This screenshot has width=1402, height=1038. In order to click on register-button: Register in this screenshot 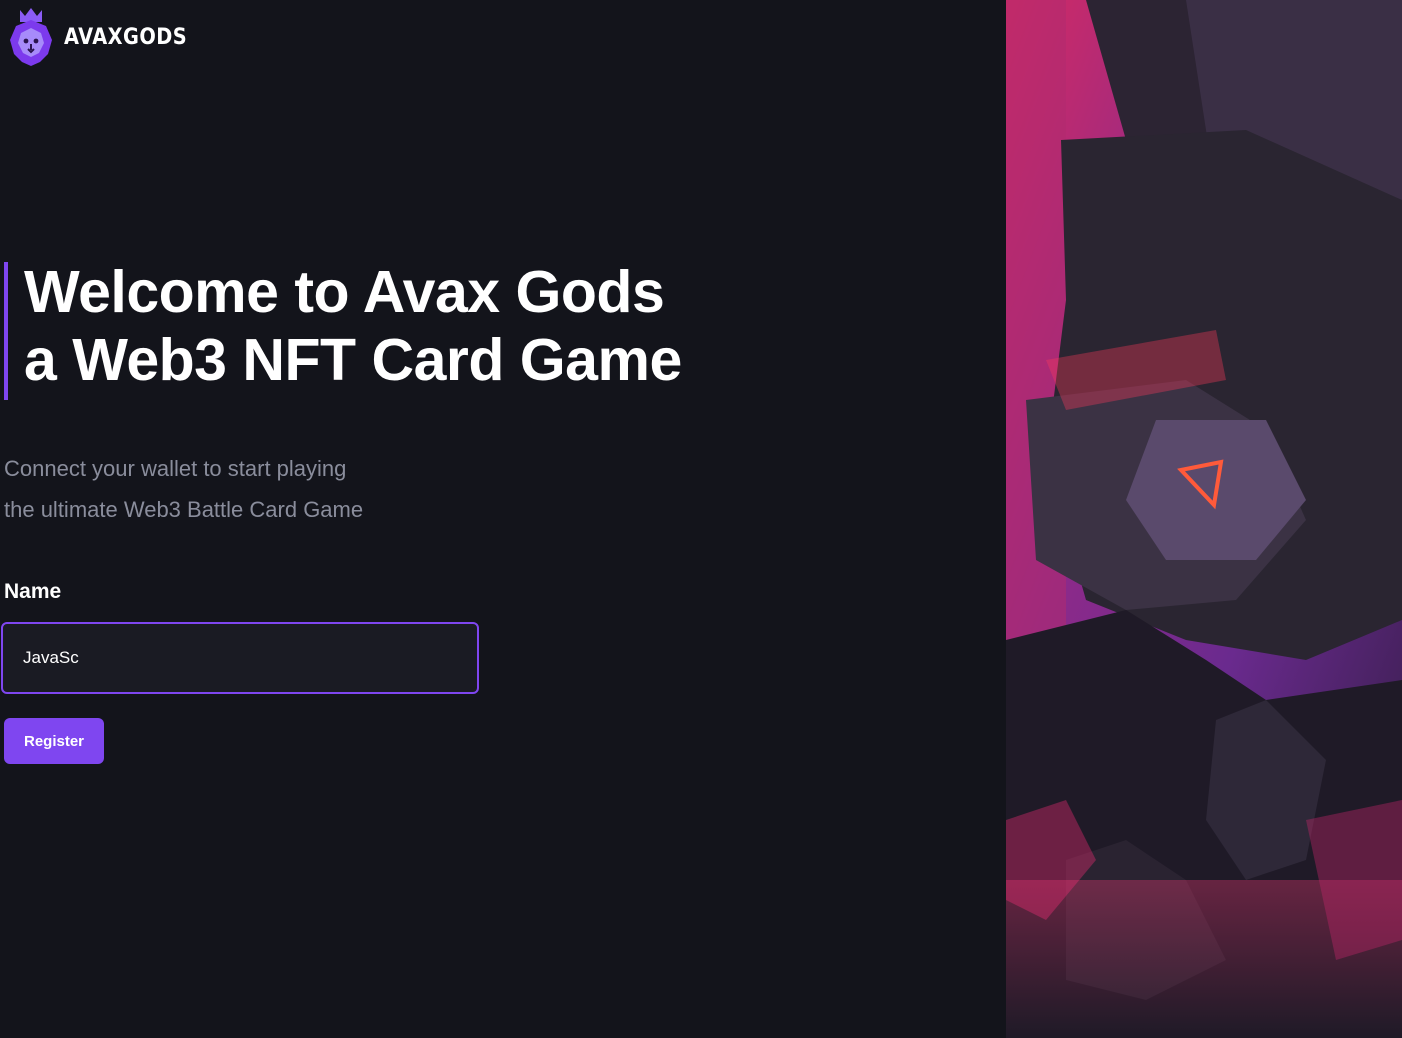, I will do `click(54, 741)`.